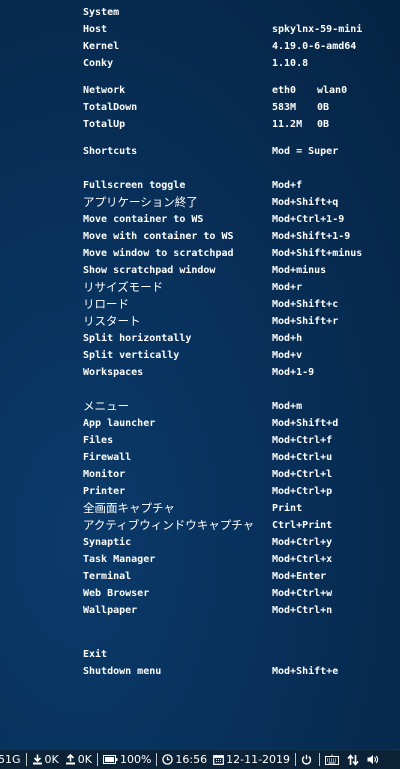  I want to click on host-row: Host spkylnx-59-mini, so click(200, 29).